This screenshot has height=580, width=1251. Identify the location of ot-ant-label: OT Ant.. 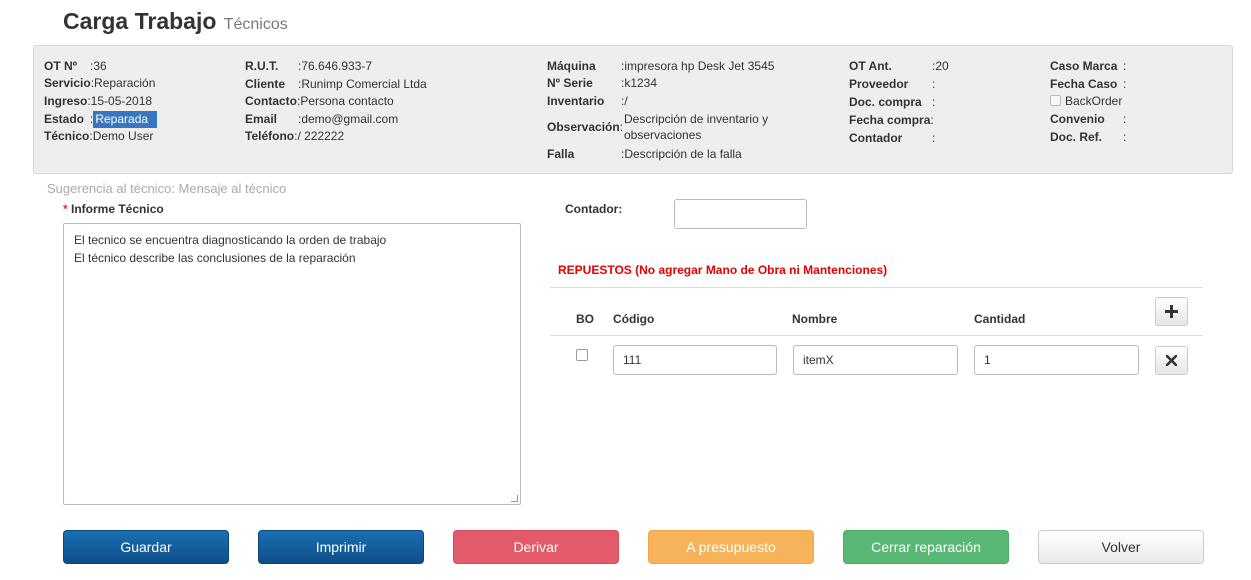
(870, 66).